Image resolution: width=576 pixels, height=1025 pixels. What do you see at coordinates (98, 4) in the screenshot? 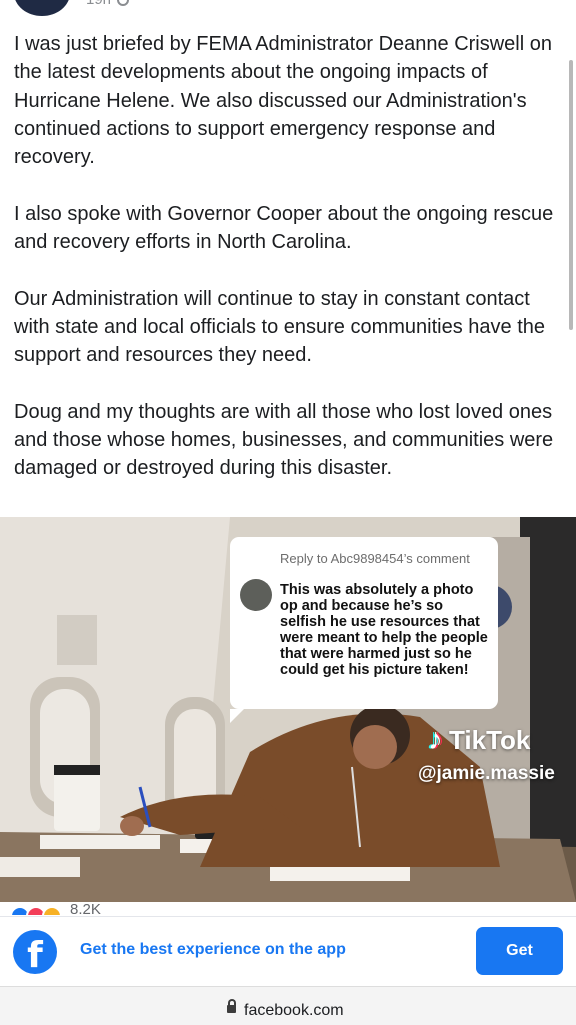
I see `post-time: 19h` at bounding box center [98, 4].